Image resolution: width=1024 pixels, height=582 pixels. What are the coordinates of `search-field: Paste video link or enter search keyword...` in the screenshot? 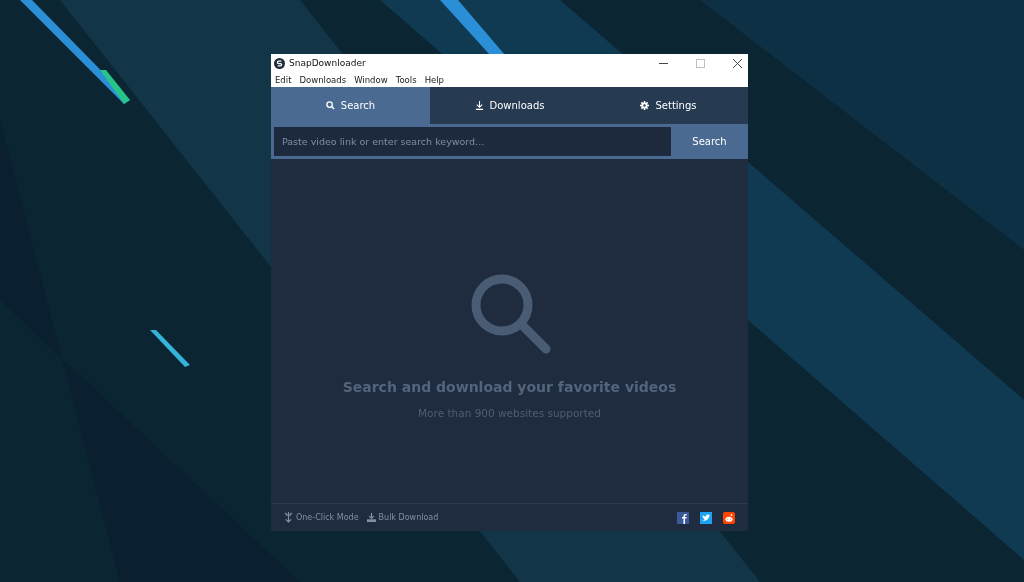 It's located at (472, 141).